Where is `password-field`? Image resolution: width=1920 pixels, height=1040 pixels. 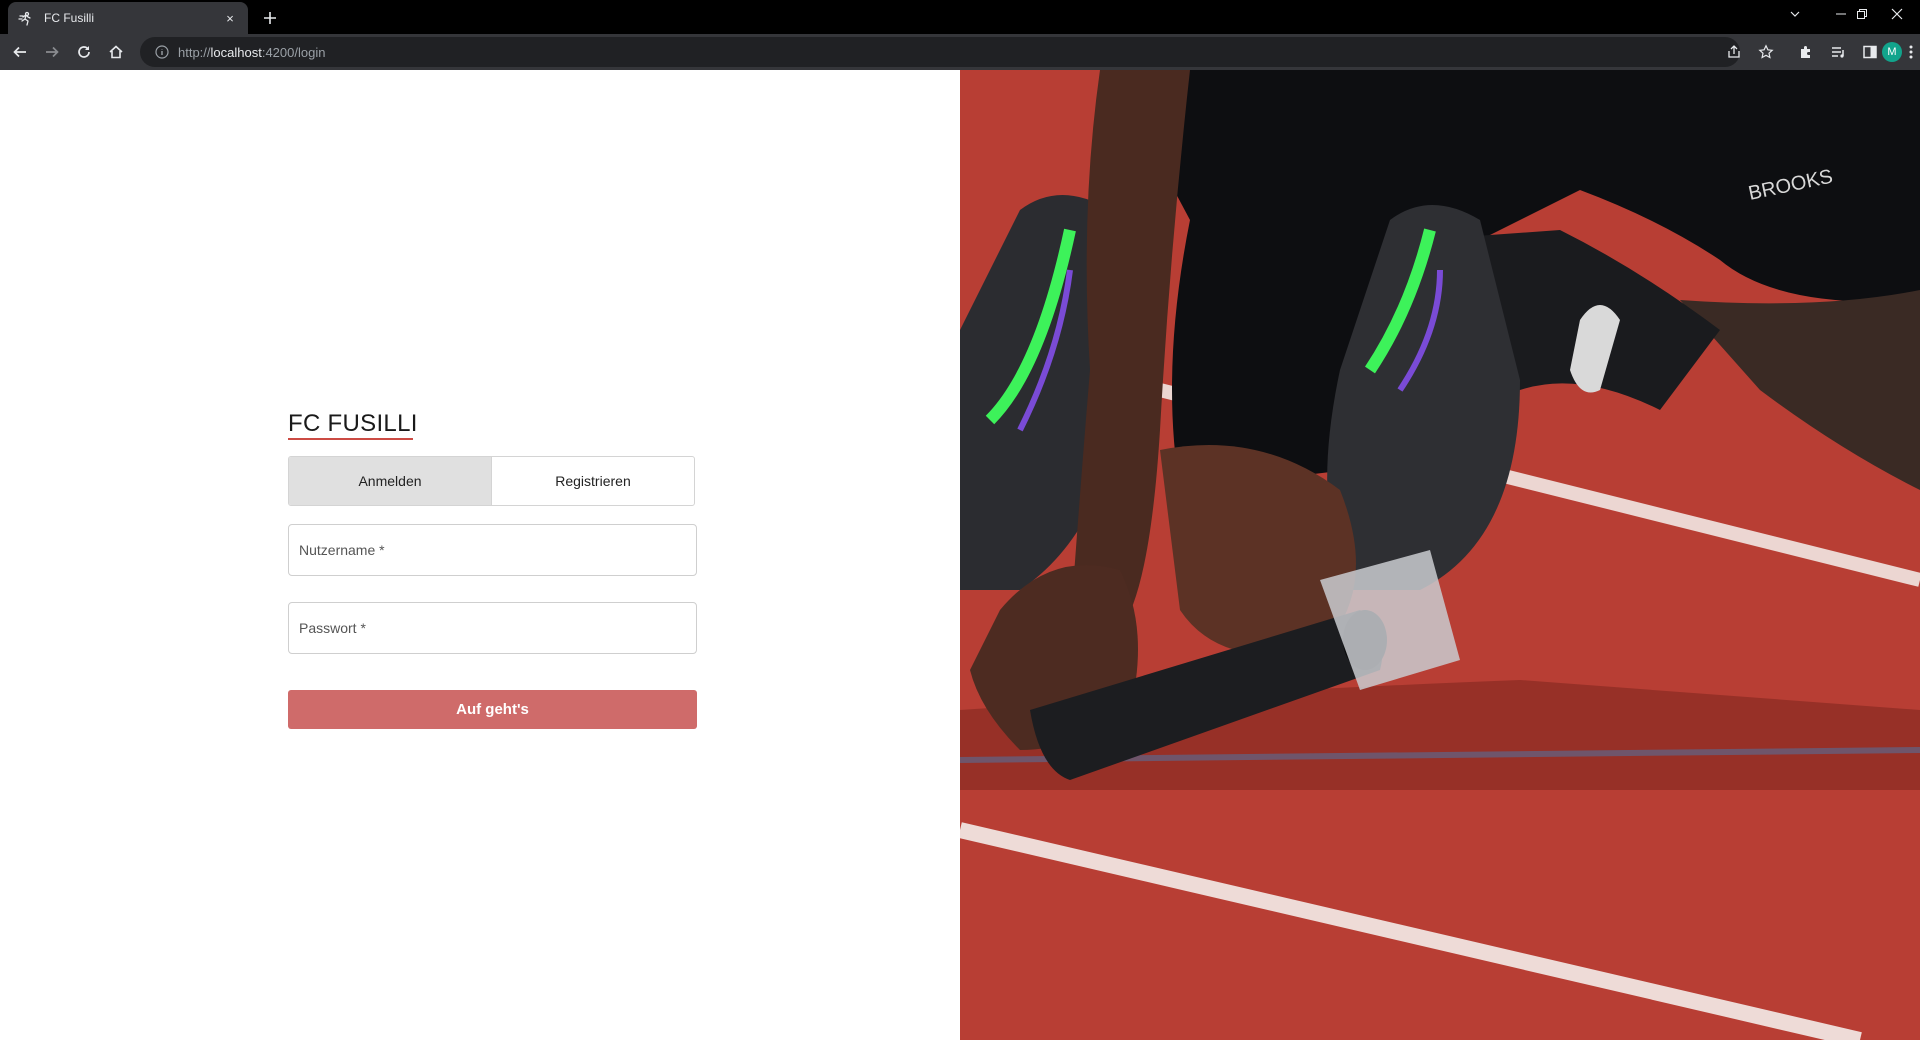 password-field is located at coordinates (492, 628).